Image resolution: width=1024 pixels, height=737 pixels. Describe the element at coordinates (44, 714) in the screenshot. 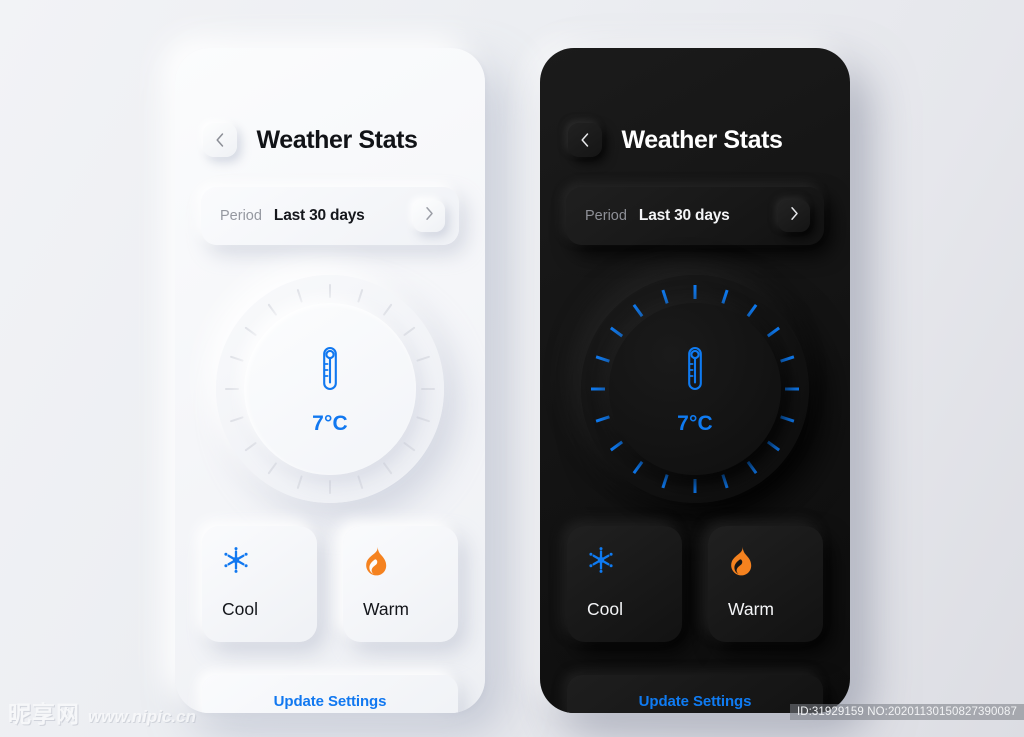

I see `watermark-brand: 昵享网` at that location.